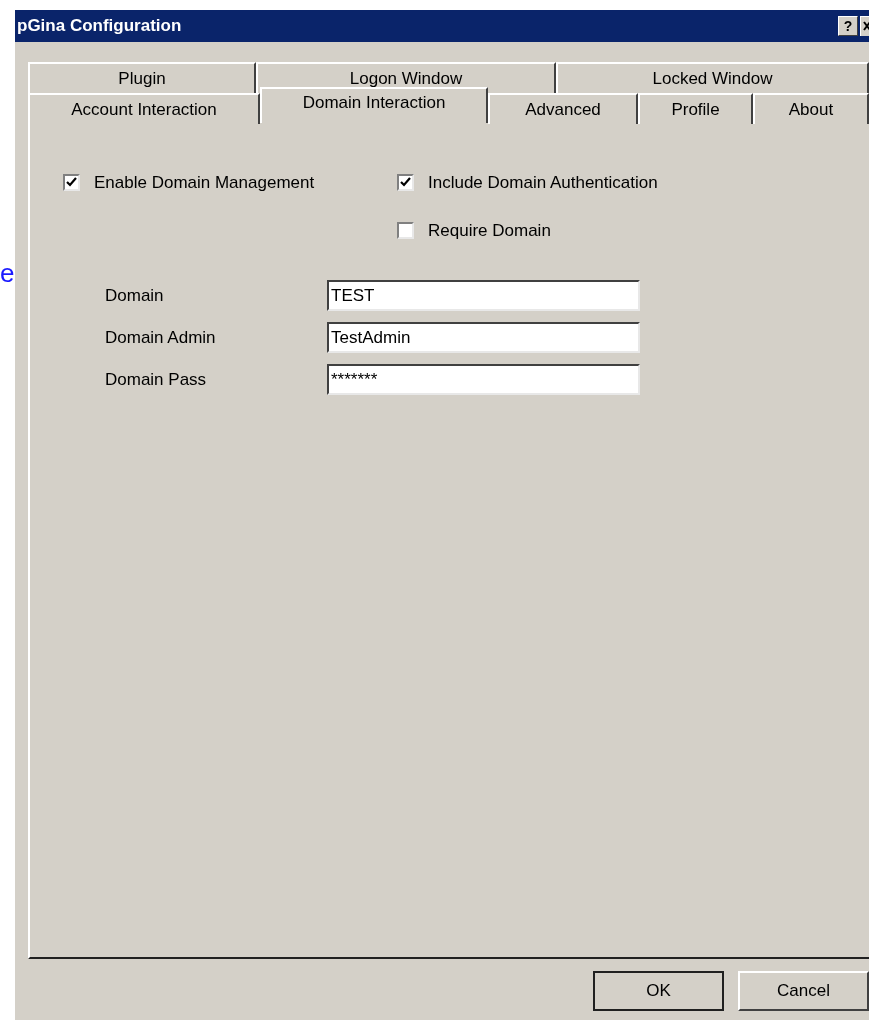 The image size is (869, 1020). What do you see at coordinates (848, 26) in the screenshot?
I see `help-button: ?` at bounding box center [848, 26].